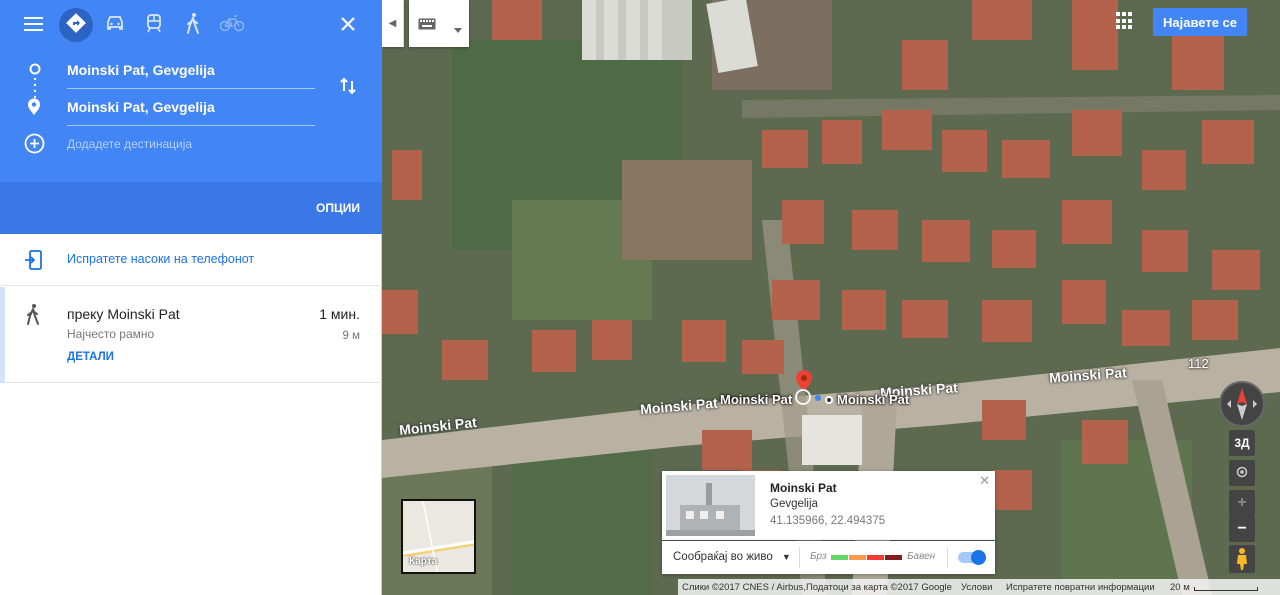  I want to click on compass-icon, so click(1242, 404).